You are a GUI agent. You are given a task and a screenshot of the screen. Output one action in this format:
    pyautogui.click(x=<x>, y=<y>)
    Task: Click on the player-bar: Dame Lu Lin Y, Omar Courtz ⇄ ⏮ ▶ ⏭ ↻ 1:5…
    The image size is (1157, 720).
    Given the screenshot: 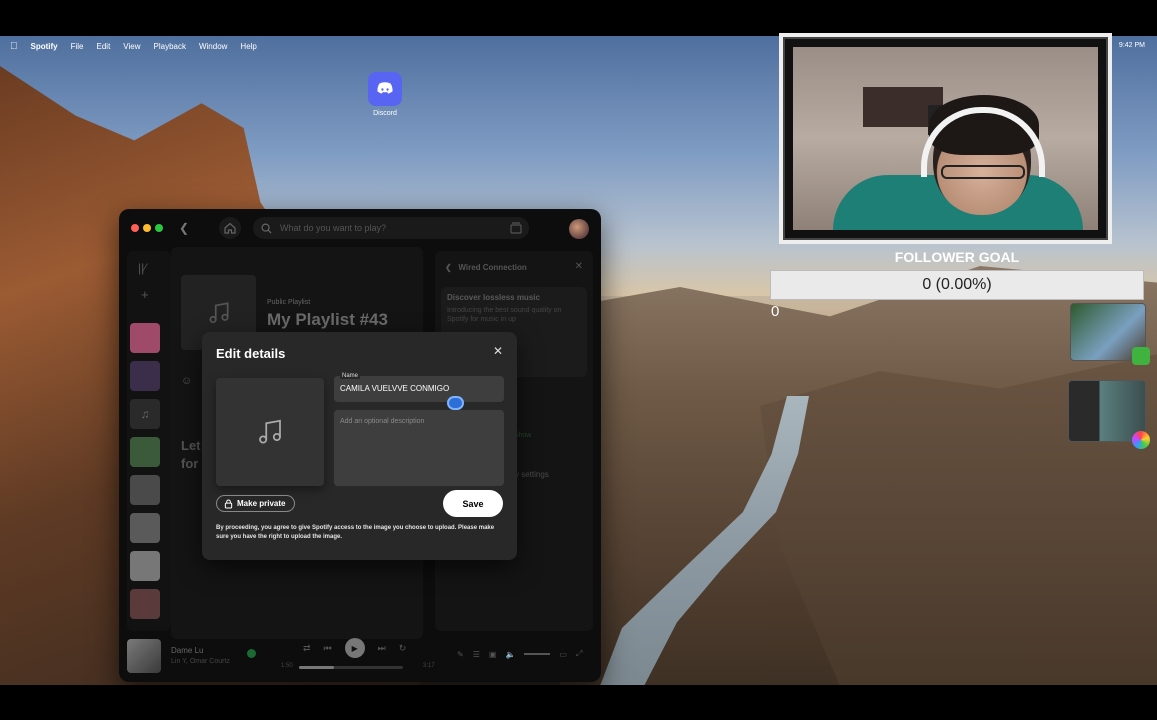 What is the action you would take?
    pyautogui.click(x=360, y=656)
    